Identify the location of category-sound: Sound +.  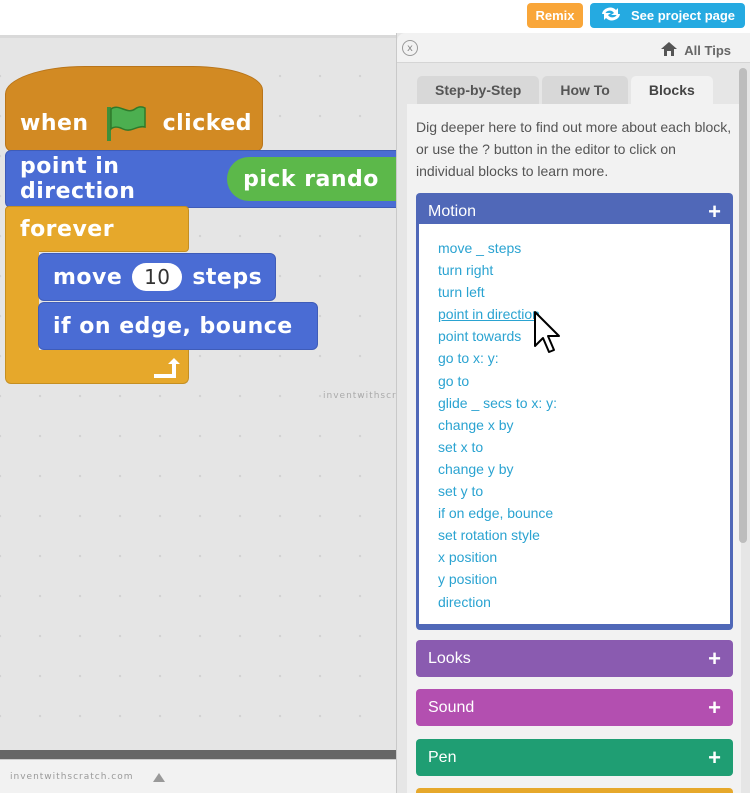
(574, 707).